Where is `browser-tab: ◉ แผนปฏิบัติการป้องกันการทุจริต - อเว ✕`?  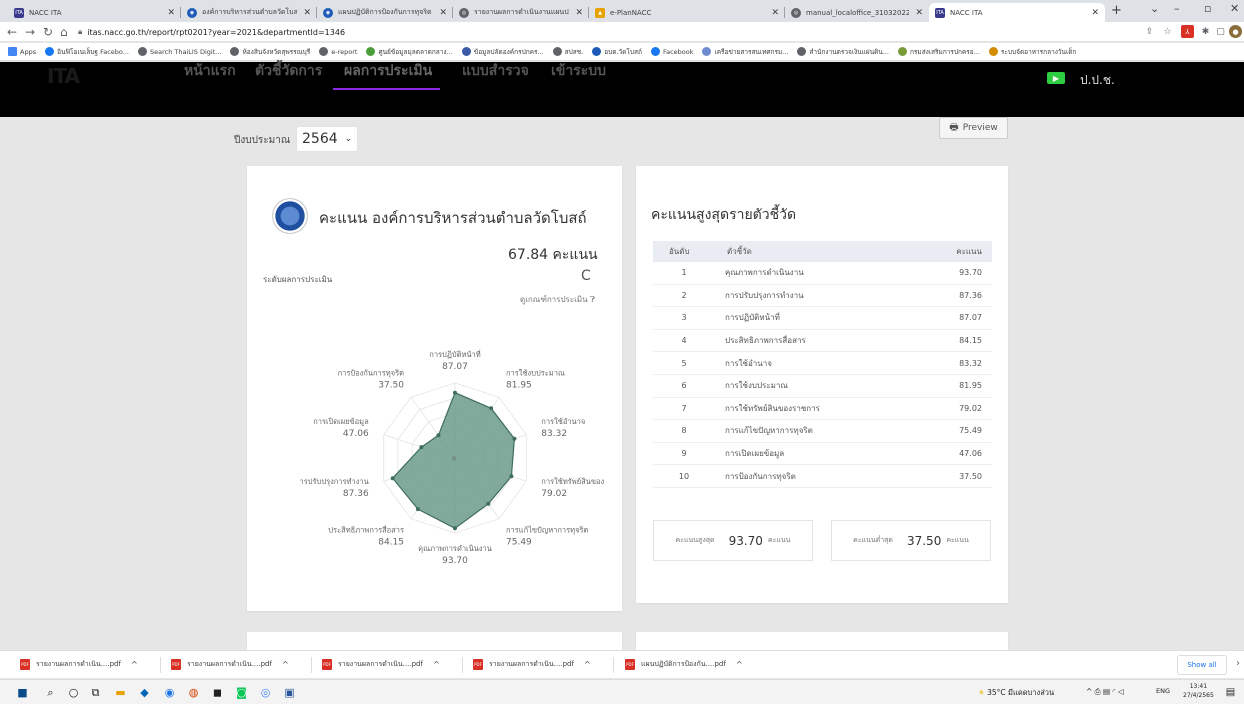
browser-tab: ◉ แผนปฏิบัติการป้องกันการทุจริต - อเว ✕ is located at coordinates (385, 12).